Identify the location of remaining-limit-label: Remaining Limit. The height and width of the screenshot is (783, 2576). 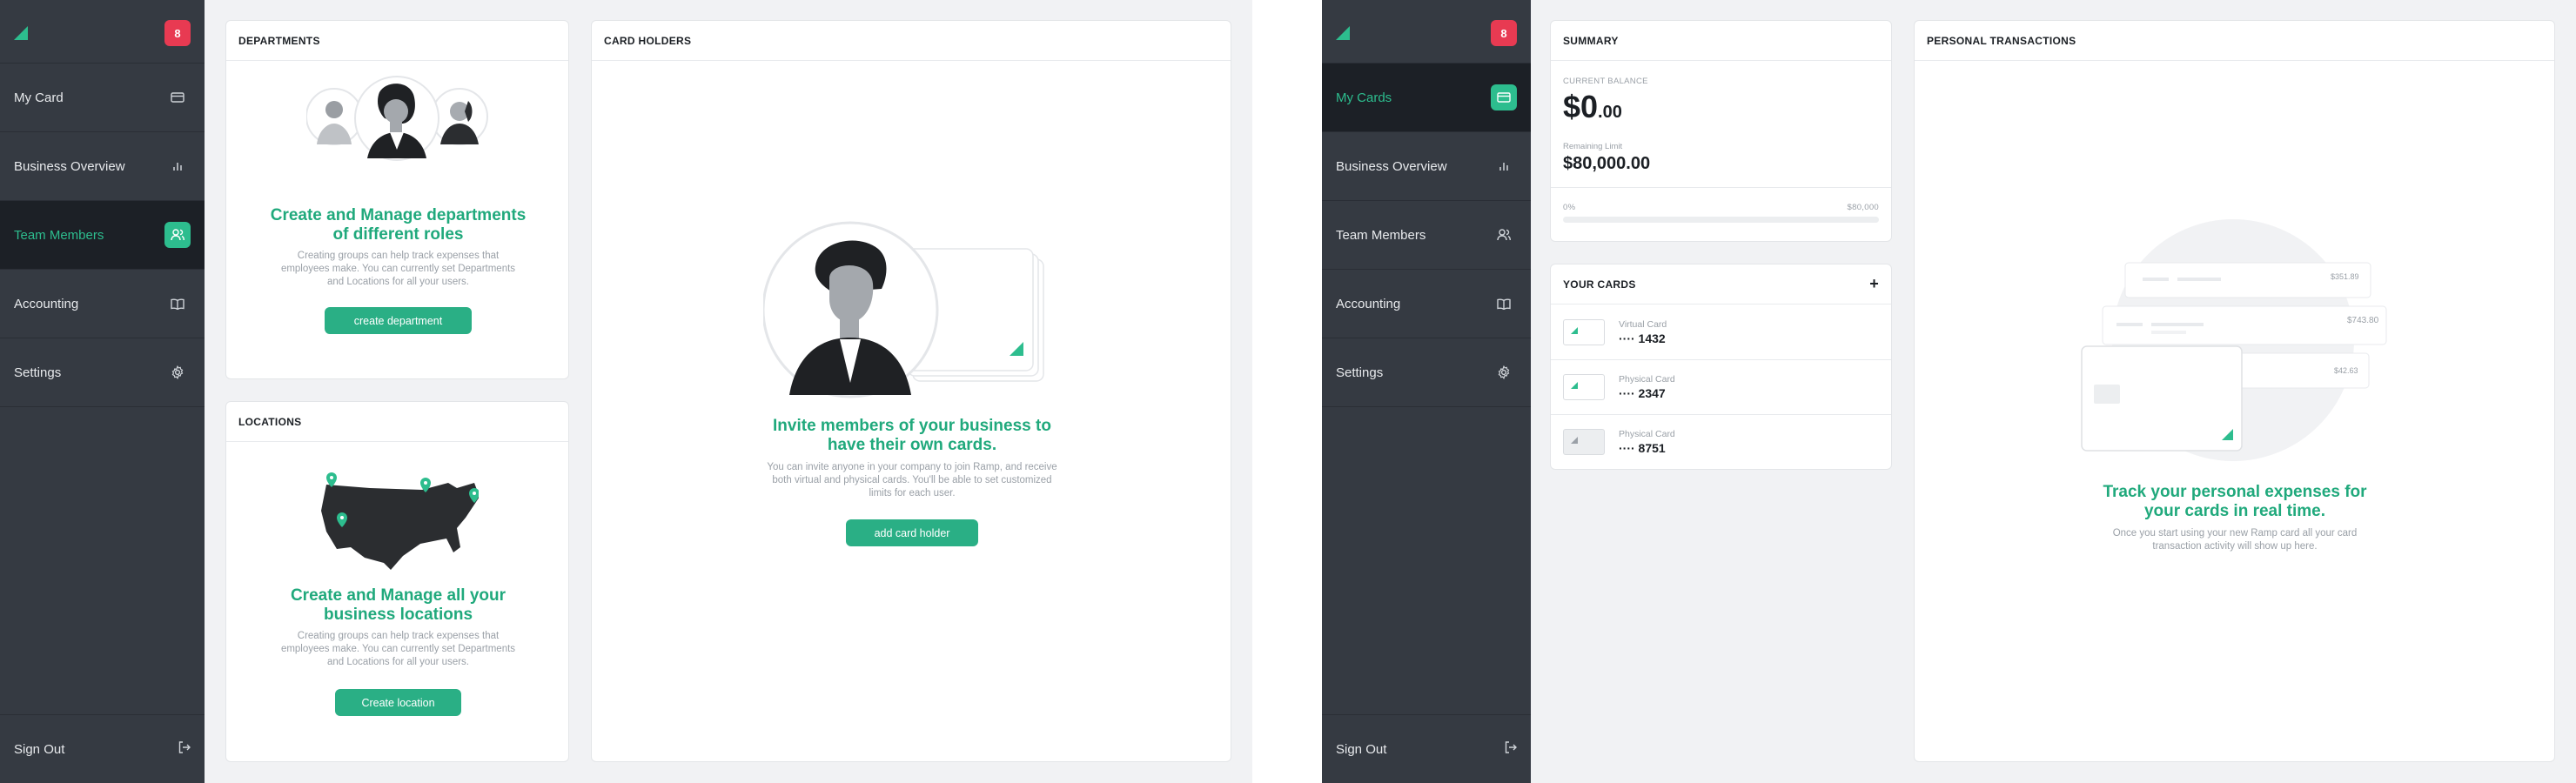
(1593, 146).